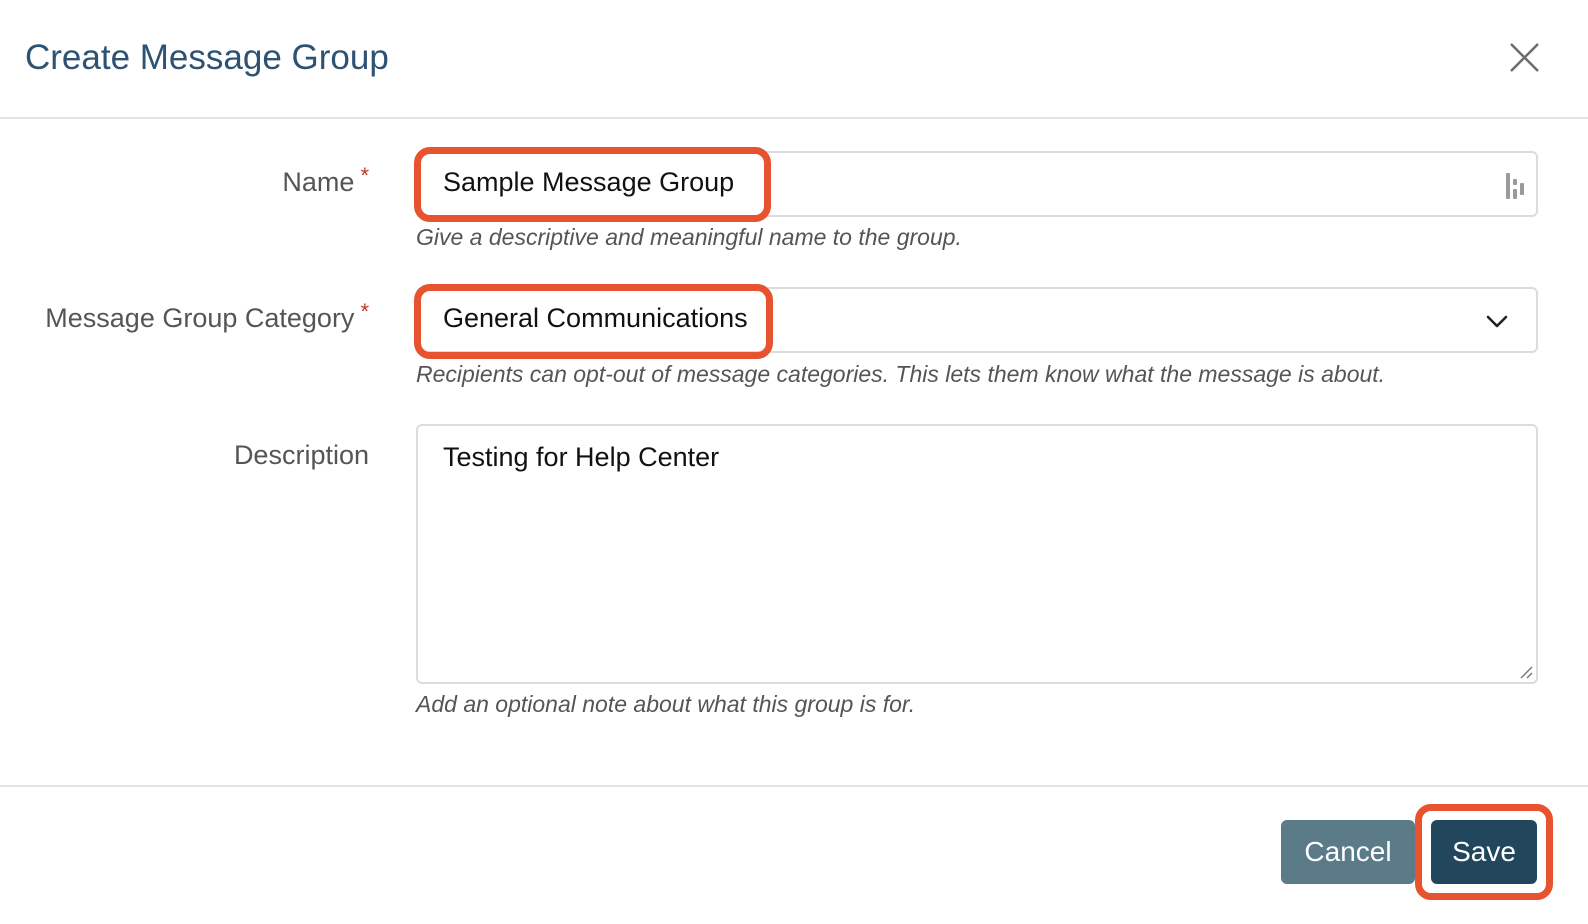  What do you see at coordinates (1348, 852) in the screenshot?
I see `cancel-button: Cancel` at bounding box center [1348, 852].